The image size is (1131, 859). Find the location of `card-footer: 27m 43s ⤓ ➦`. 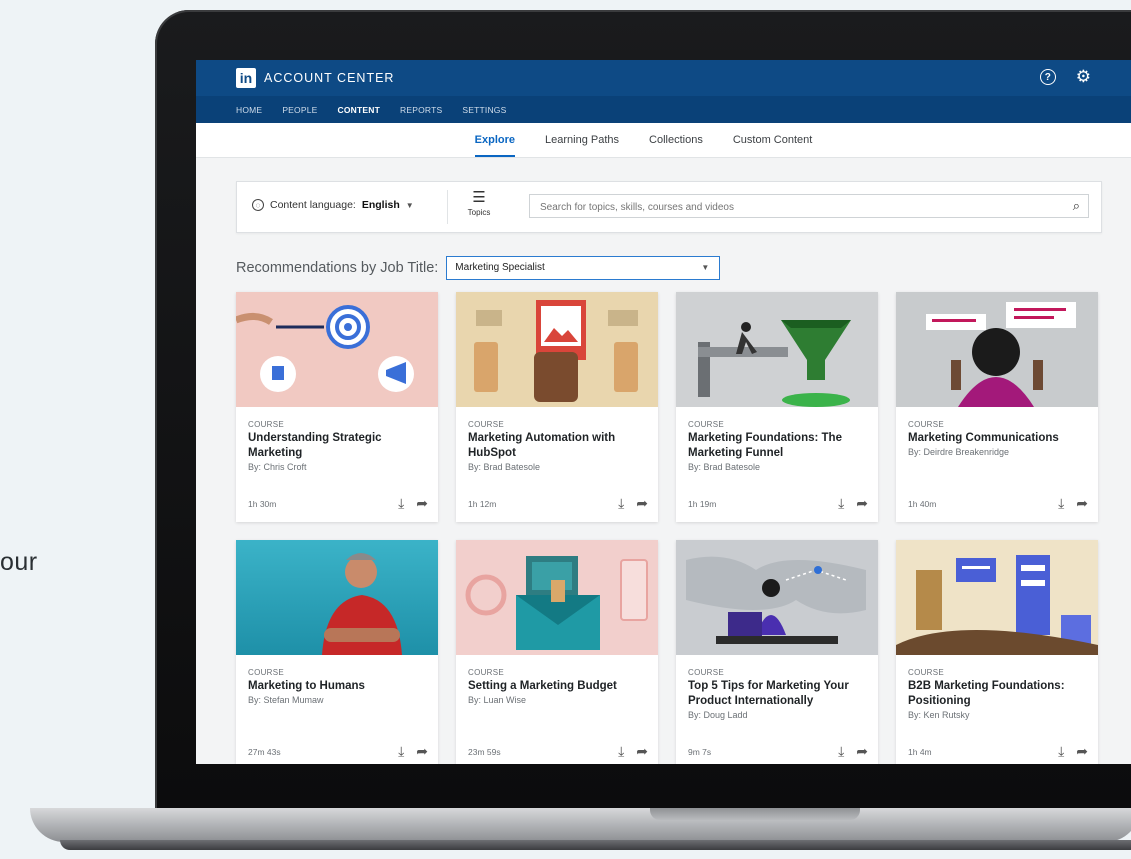

card-footer: 27m 43s ⤓ ➦ is located at coordinates (338, 751).